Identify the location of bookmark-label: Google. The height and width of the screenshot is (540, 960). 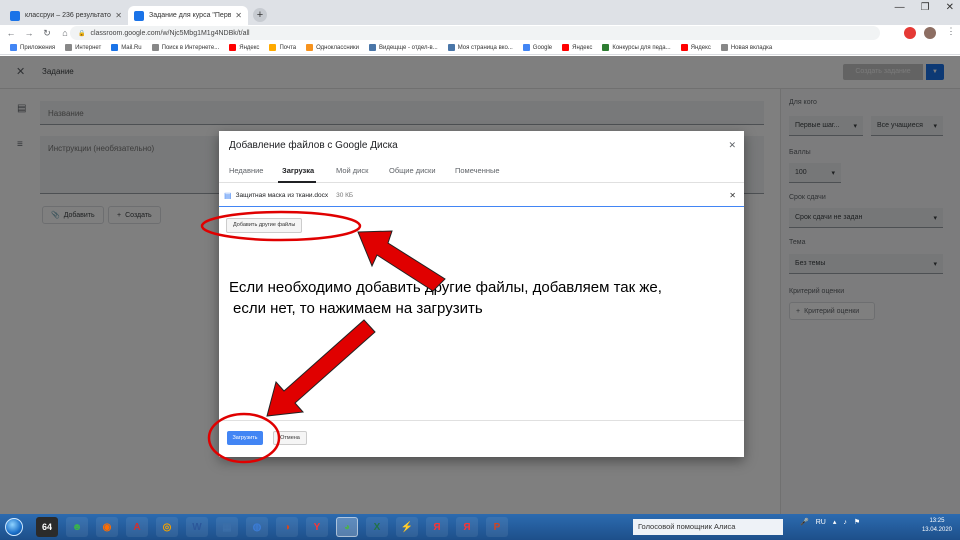
(542, 47).